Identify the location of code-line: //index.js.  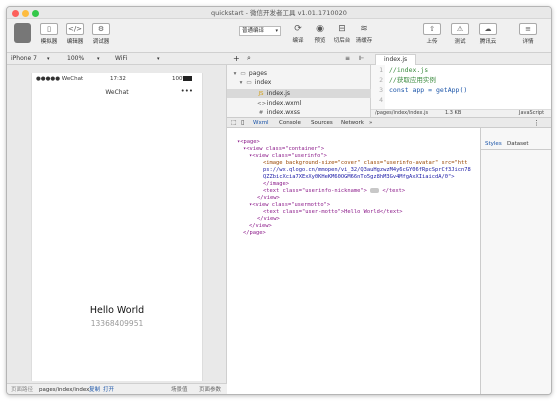
(409, 70).